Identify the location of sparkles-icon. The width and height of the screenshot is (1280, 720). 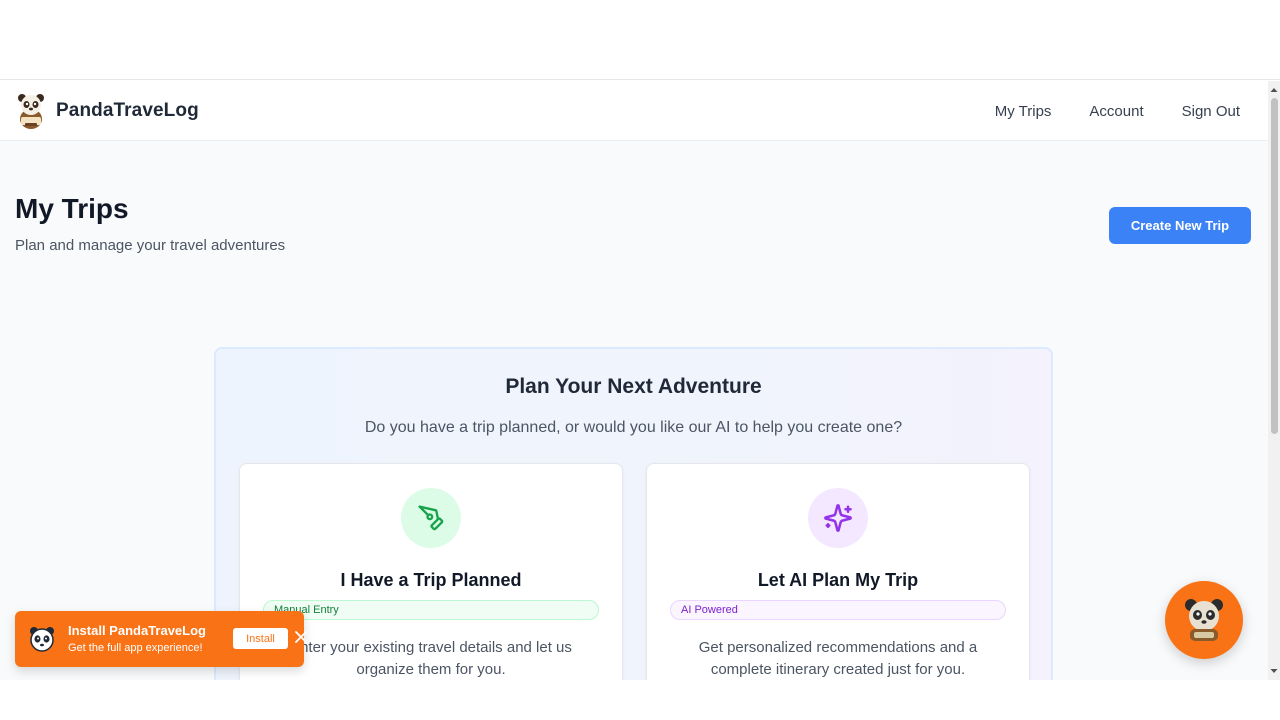
(838, 518).